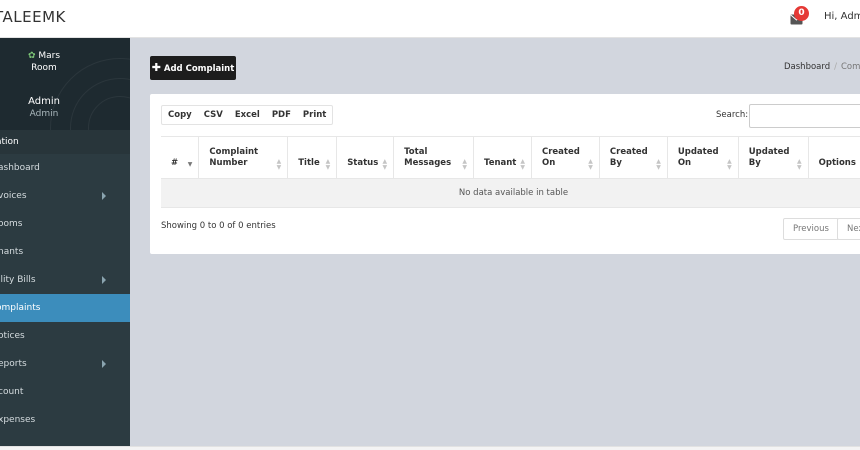 This screenshot has height=450, width=860. I want to click on next-page-button: Nex, so click(848, 229).